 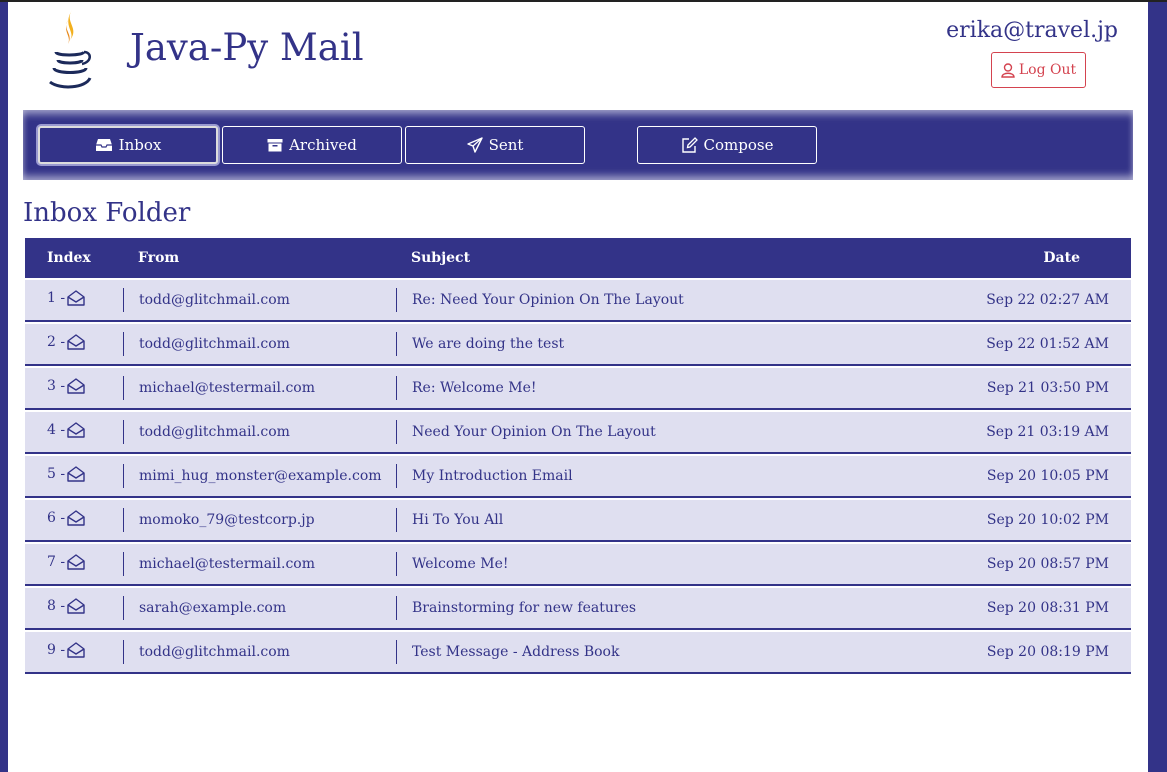 What do you see at coordinates (548, 300) in the screenshot?
I see `row-subject: Re: Need Your Opinion On The Layout` at bounding box center [548, 300].